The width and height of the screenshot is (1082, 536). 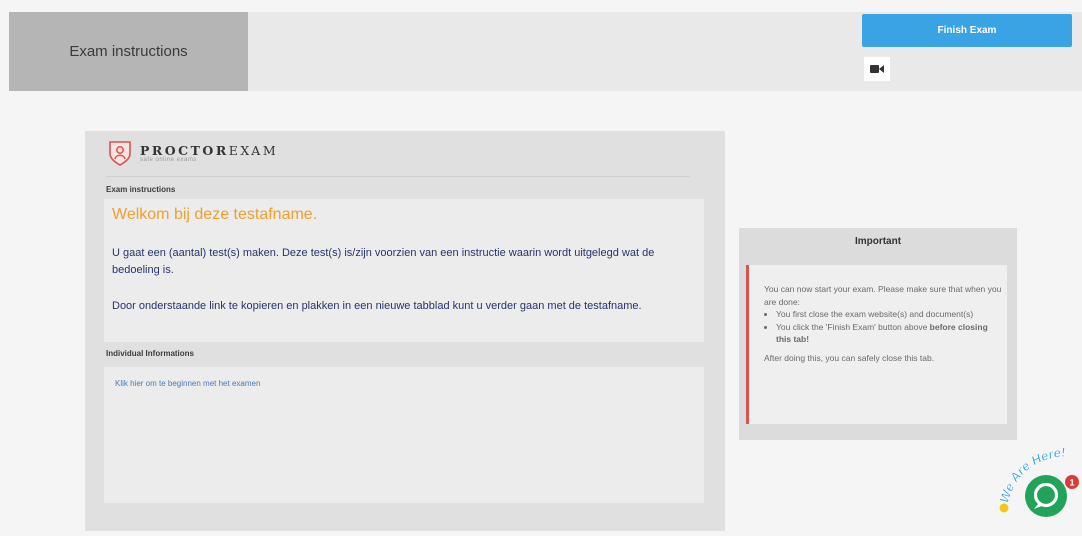 What do you see at coordinates (877, 69) in the screenshot?
I see `video-camera-icon` at bounding box center [877, 69].